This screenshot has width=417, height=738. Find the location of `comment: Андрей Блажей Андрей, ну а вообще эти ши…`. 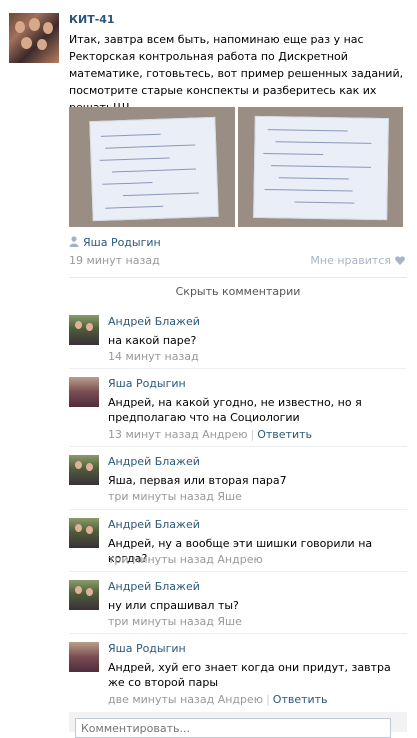

comment: Андрей Блажей Андрей, ну а вообще эти ши… is located at coordinates (238, 540).